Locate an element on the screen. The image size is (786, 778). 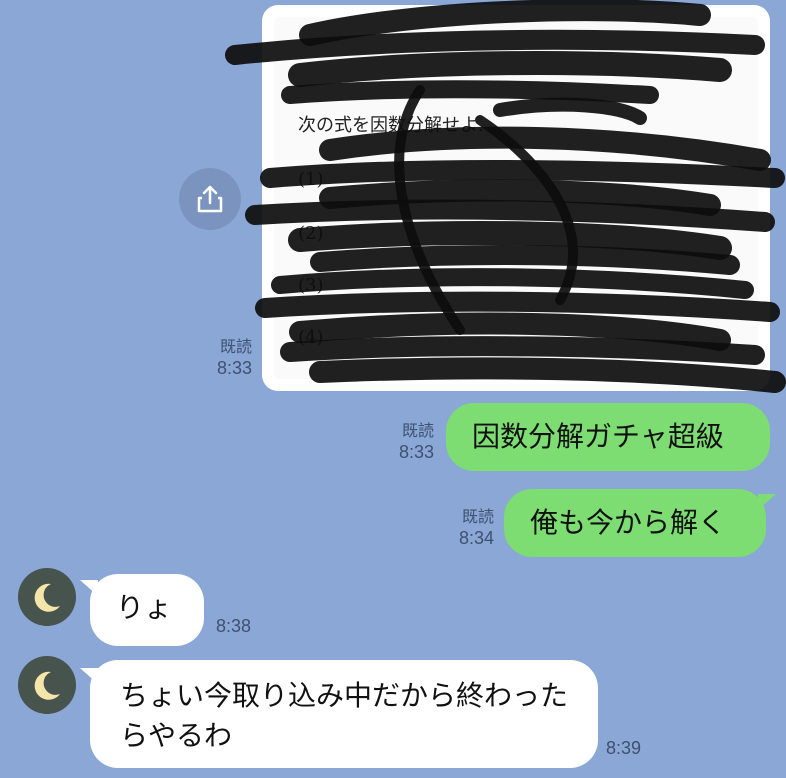
worksheet-problem: (3) is located at coordinates (311, 285).